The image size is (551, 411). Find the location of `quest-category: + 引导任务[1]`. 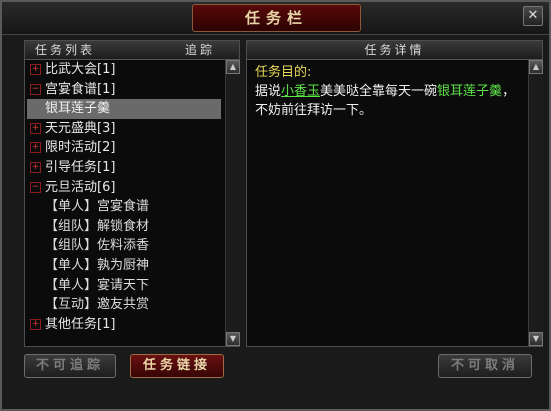

quest-category: + 引导任务[1] is located at coordinates (125, 168).